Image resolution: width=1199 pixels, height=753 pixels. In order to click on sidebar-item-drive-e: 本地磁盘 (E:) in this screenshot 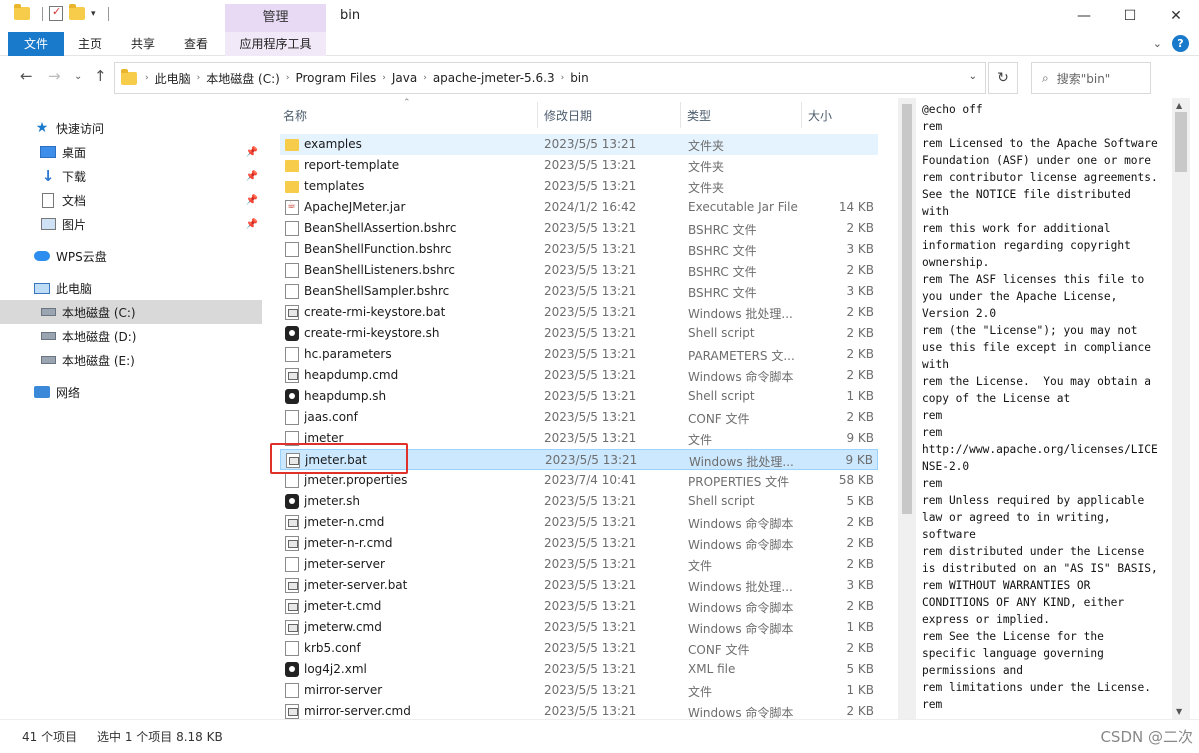, I will do `click(131, 360)`.